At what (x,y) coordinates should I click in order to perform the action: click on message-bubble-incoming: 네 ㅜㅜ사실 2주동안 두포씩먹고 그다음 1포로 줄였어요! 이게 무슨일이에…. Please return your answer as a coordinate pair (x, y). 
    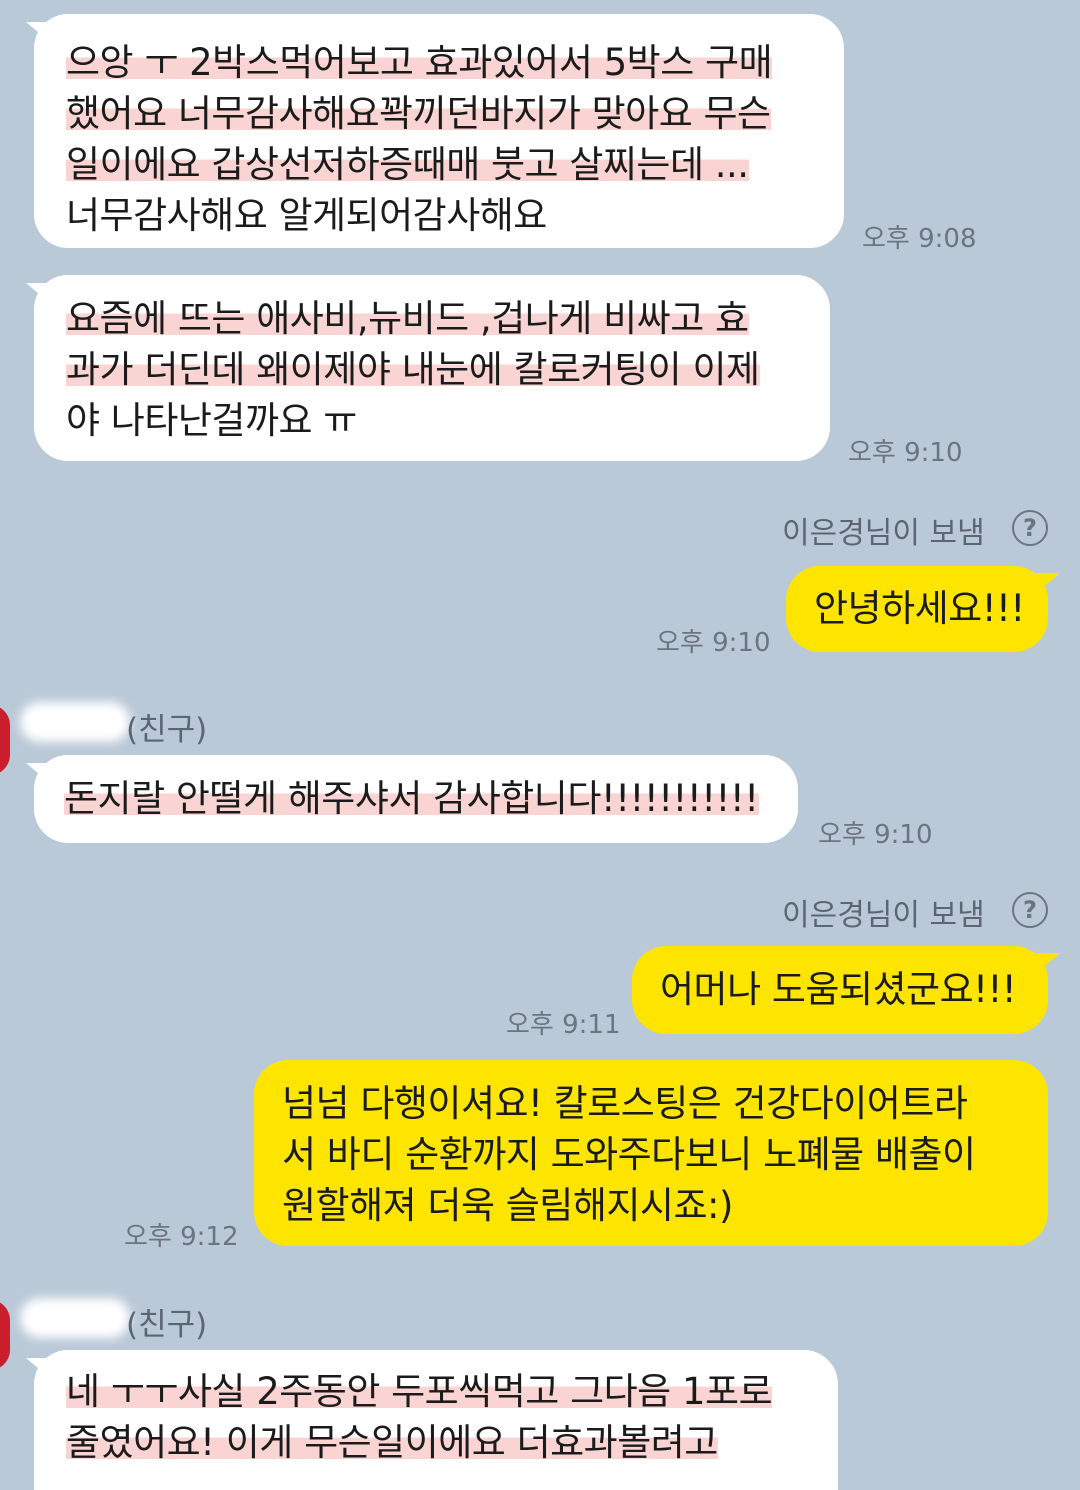
    Looking at the image, I should click on (436, 1420).